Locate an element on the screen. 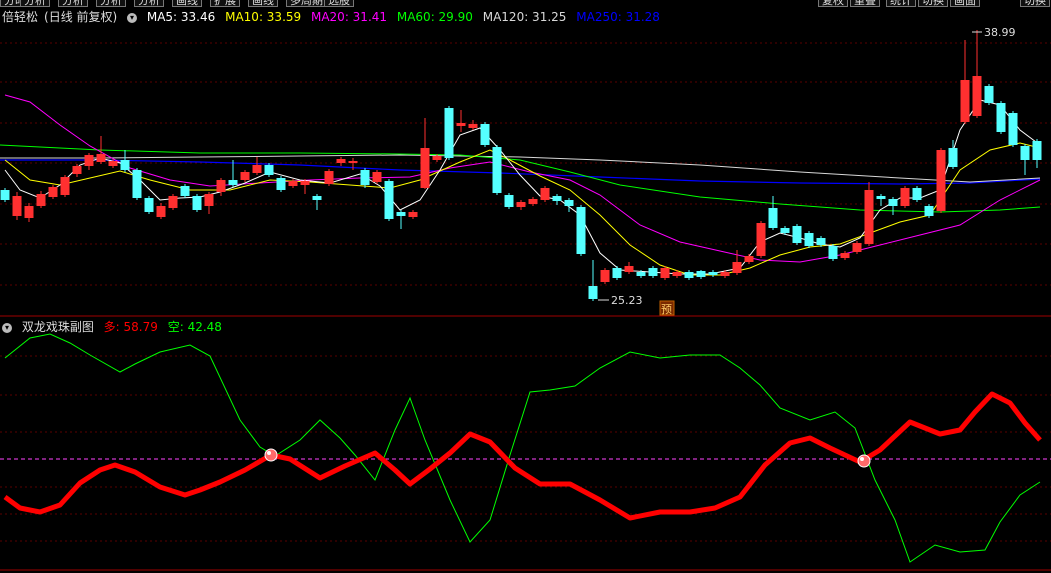 This screenshot has height=573, width=1051. ma120-line is located at coordinates (520, 168).